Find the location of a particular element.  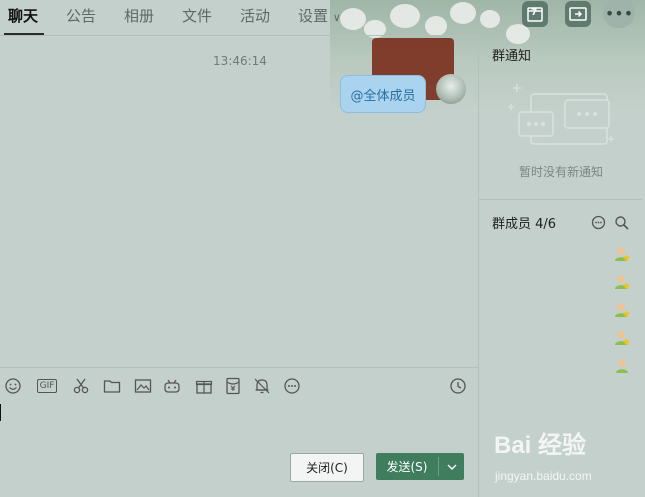

baidu-logo: Bai 经验 is located at coordinates (540, 445).